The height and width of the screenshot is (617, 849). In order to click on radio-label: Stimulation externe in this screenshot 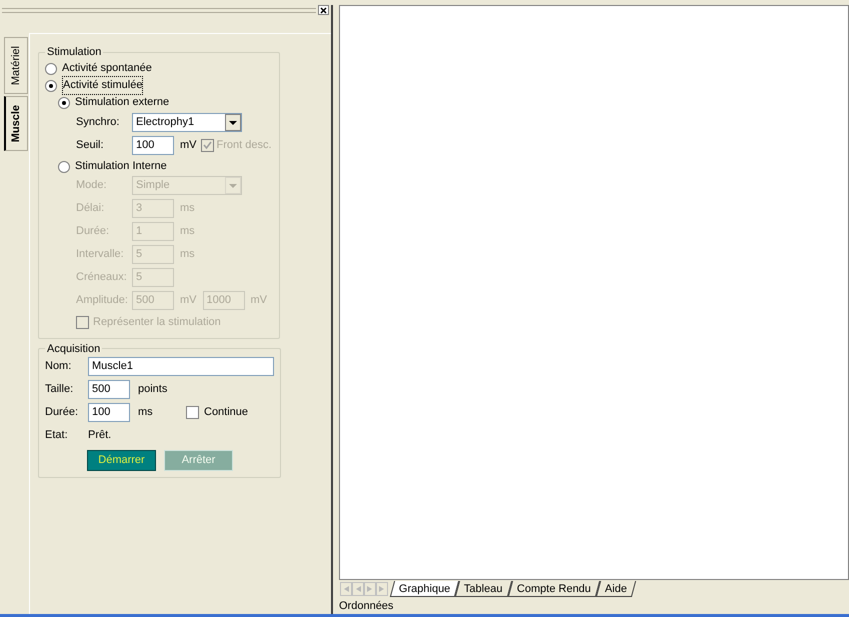, I will do `click(122, 102)`.